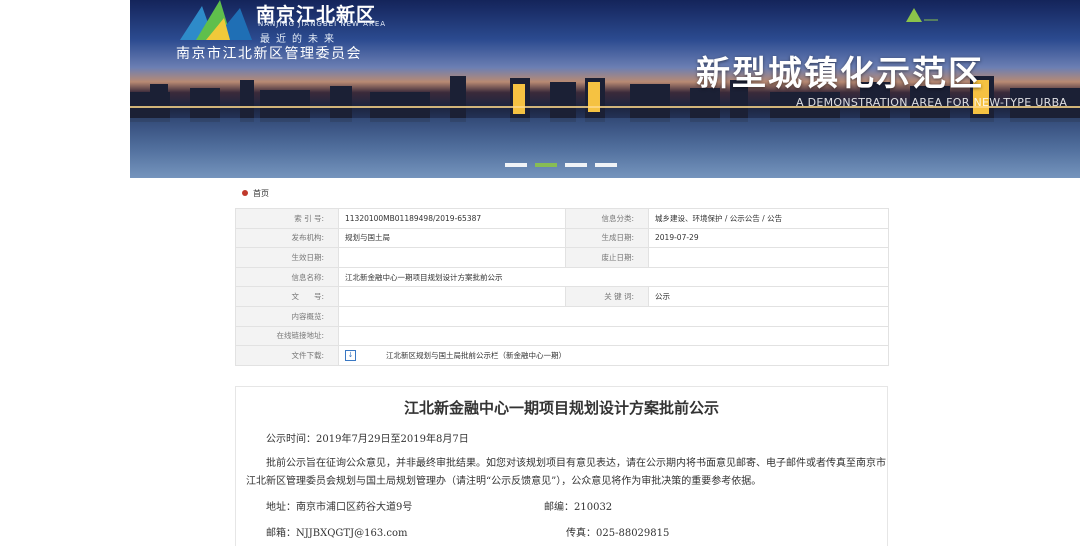 The image size is (1080, 546). I want to click on index-number-value: 11320100MB01189498/2019-65387, so click(452, 218).